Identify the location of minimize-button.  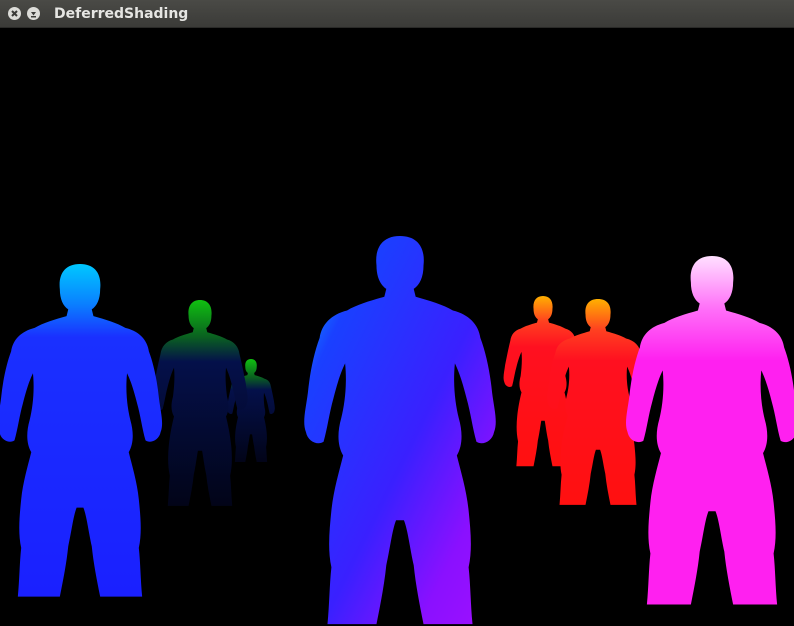
(33, 13).